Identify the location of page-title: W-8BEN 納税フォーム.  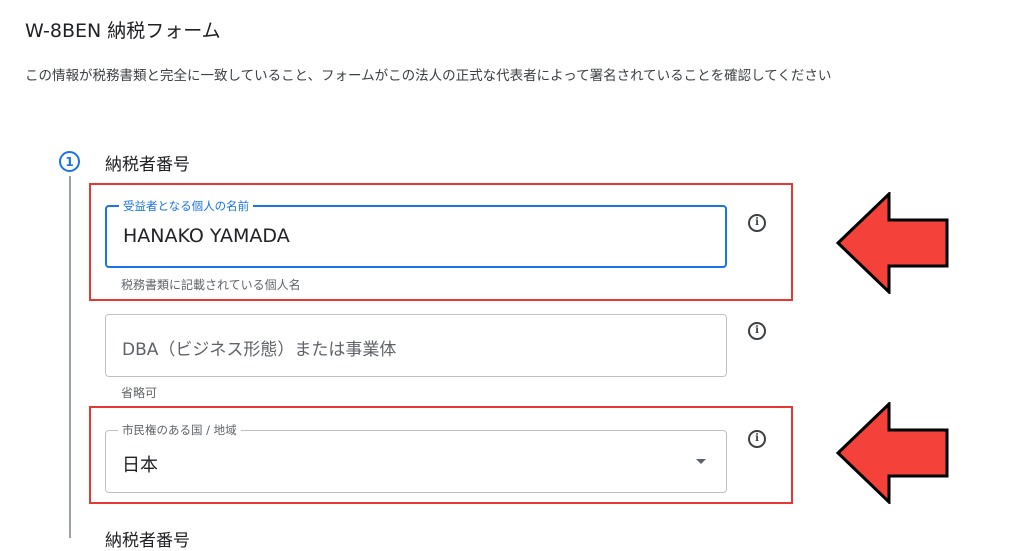
(123, 31).